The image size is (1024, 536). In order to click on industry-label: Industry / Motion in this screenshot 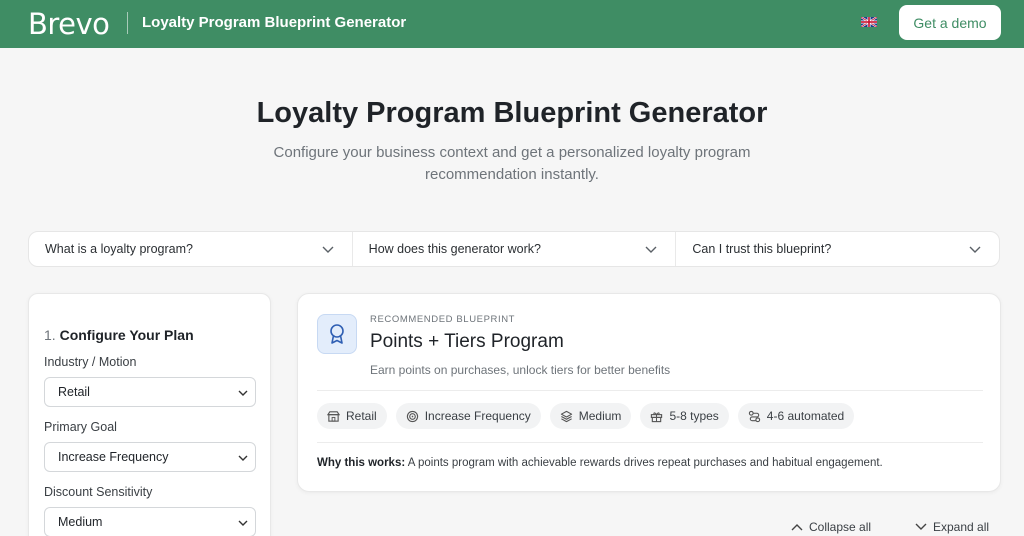, I will do `click(90, 362)`.